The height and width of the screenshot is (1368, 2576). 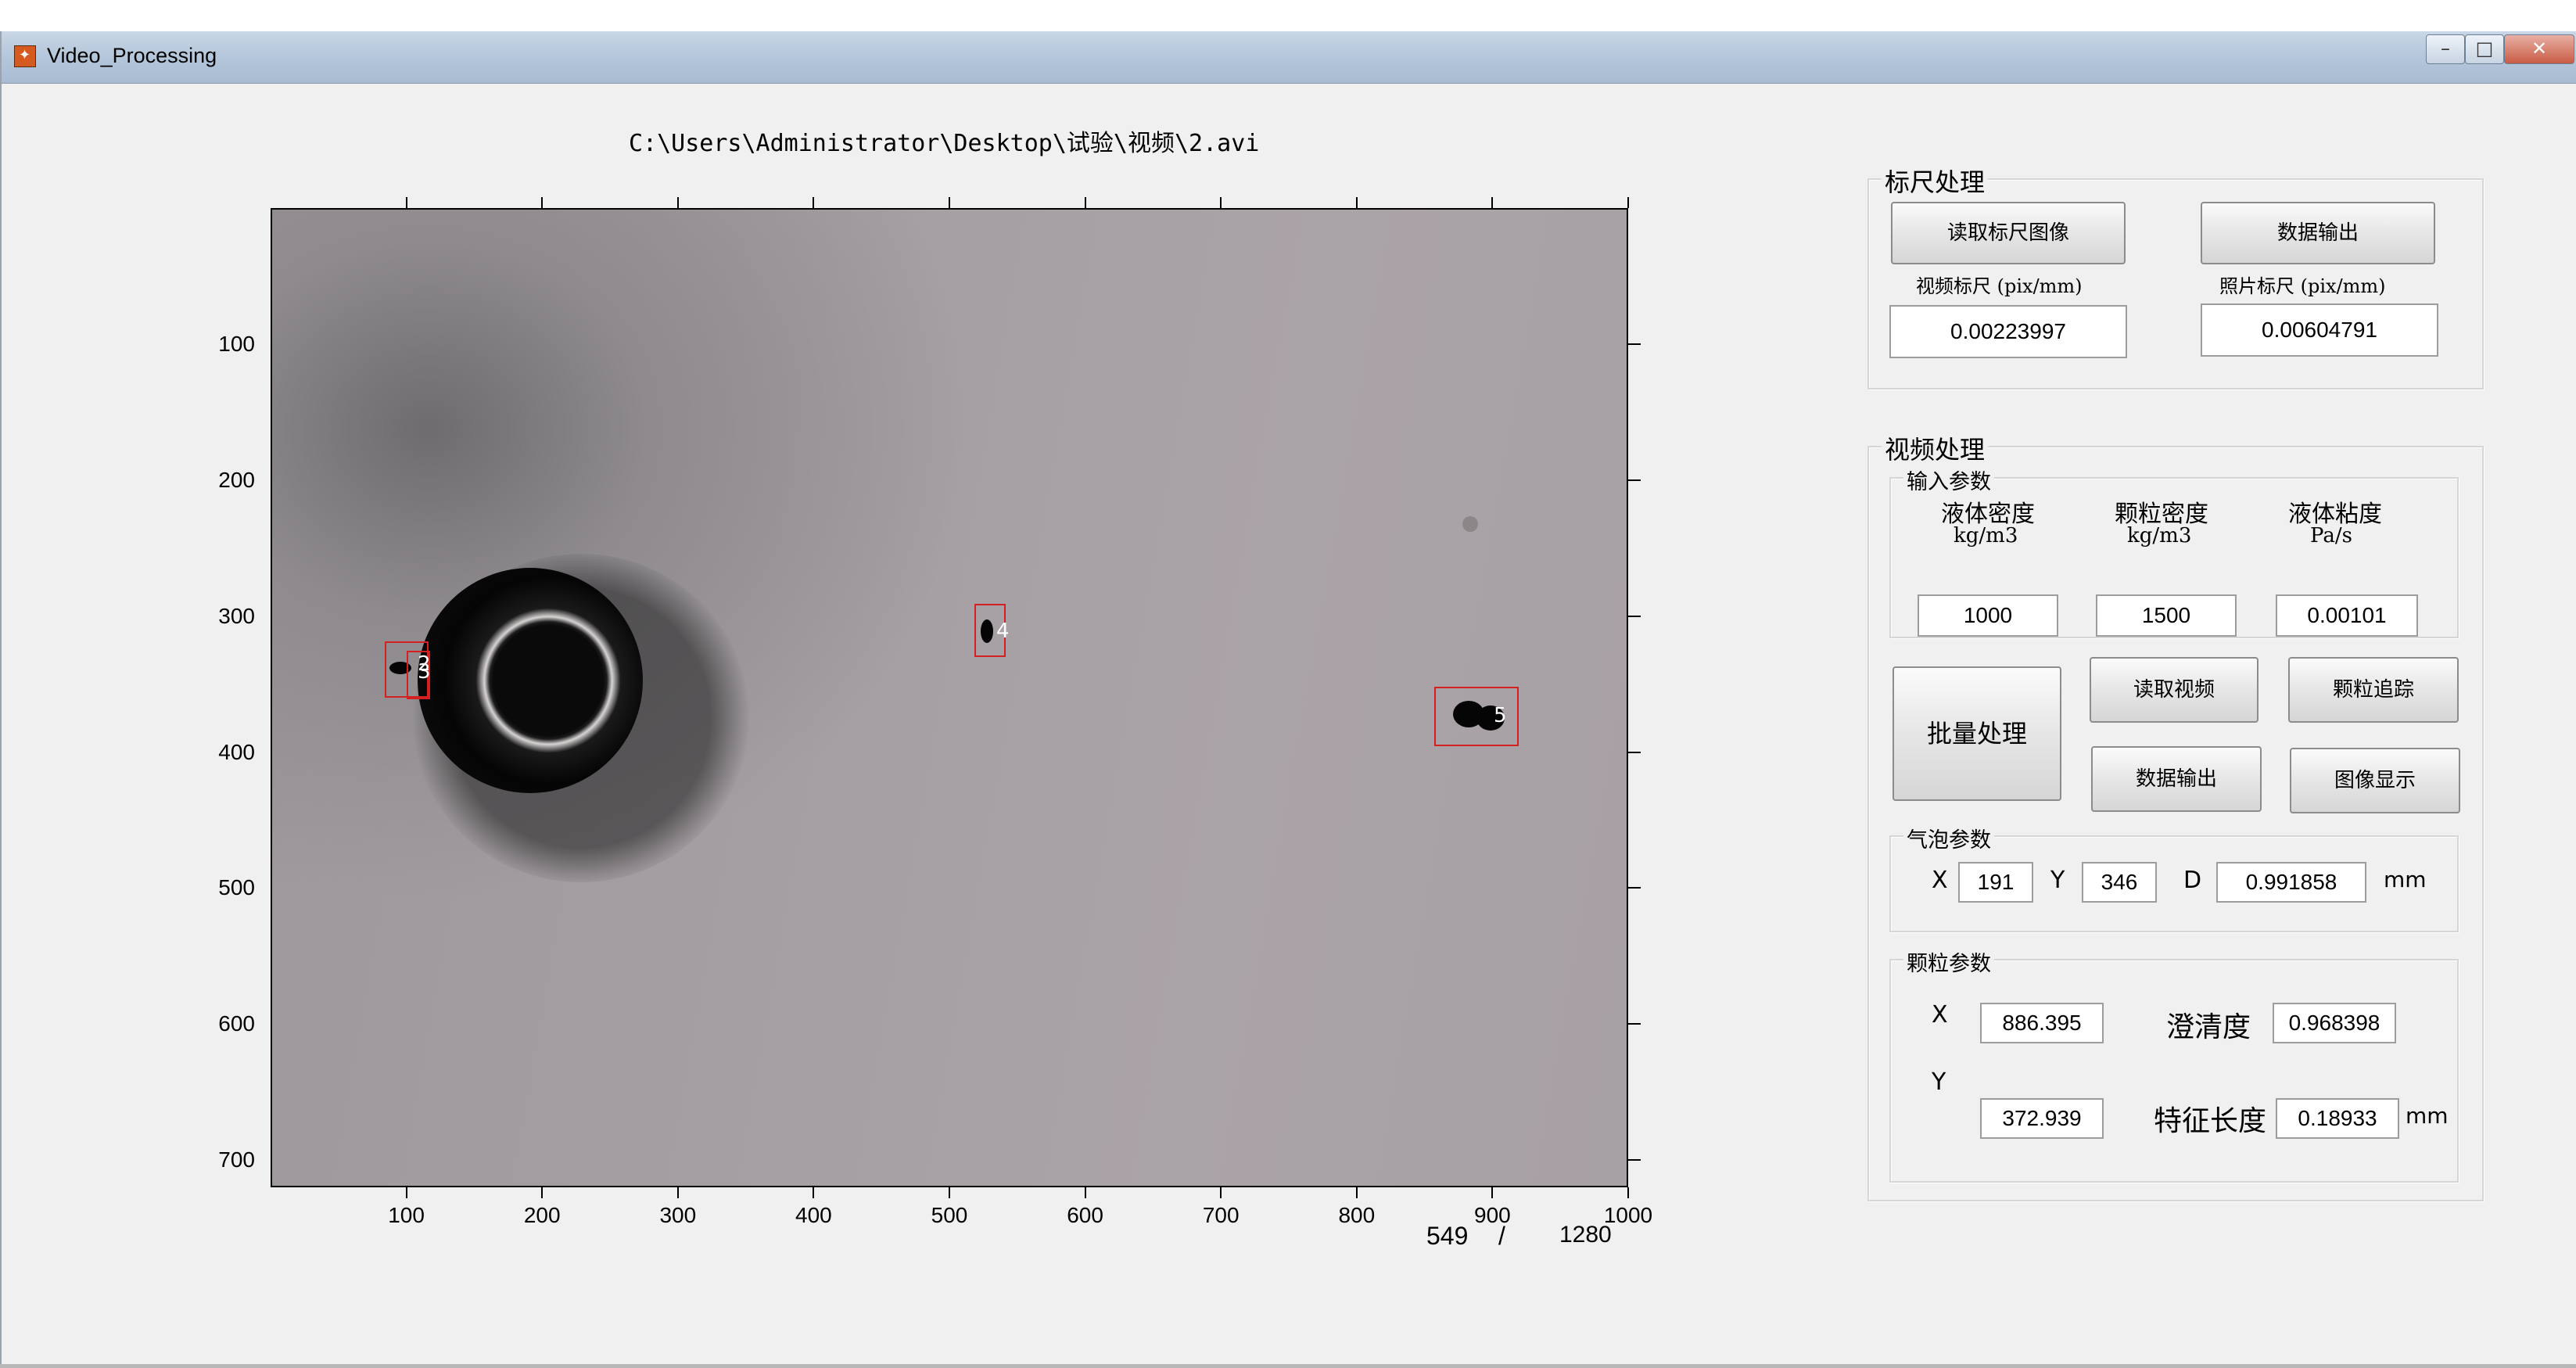 What do you see at coordinates (2008, 331) in the screenshot?
I see `video-scale-field: 0.00223997` at bounding box center [2008, 331].